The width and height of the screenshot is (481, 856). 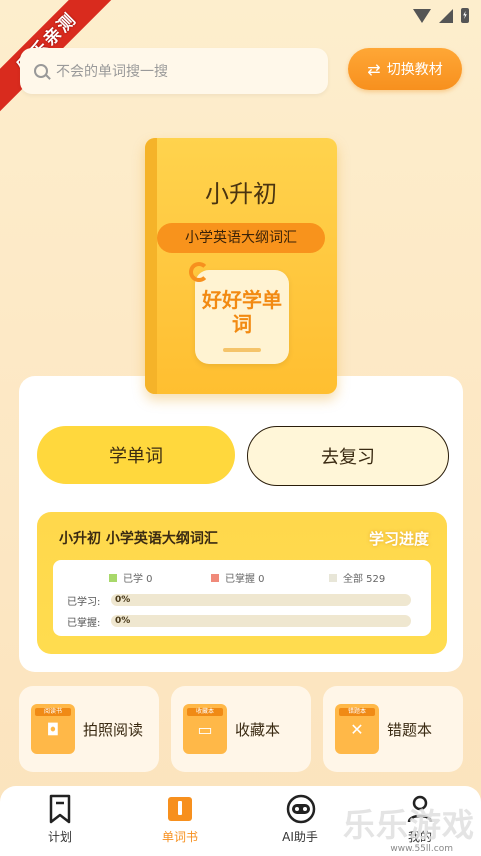 I want to click on status-bar, so click(x=240, y=17).